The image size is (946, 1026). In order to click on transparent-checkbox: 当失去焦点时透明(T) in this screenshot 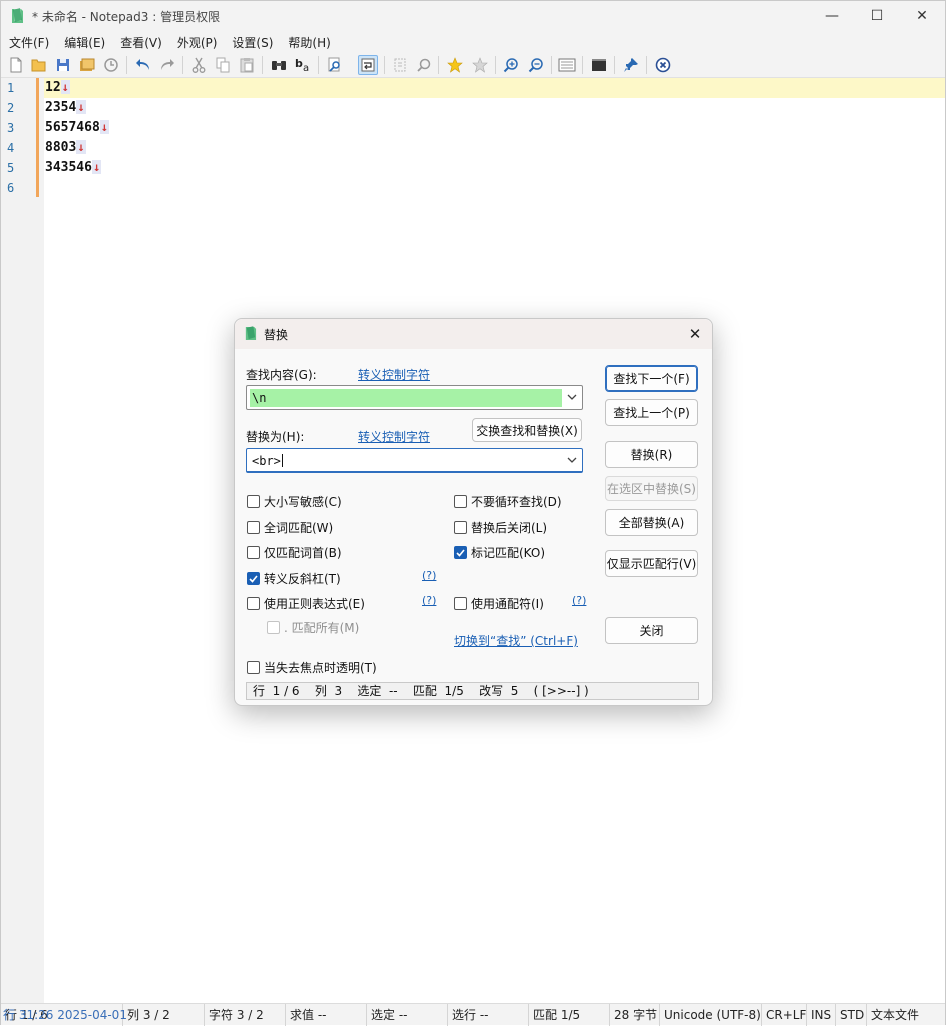, I will do `click(312, 667)`.